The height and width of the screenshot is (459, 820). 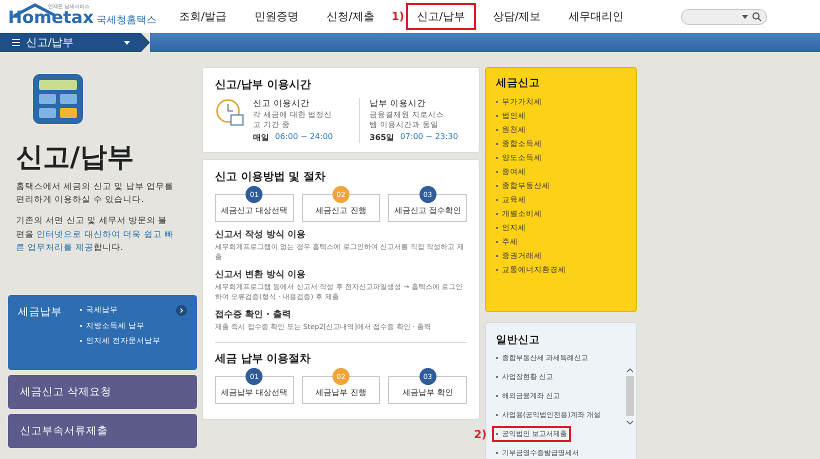 What do you see at coordinates (270, 176) in the screenshot?
I see `section-title: 신고 이용방법 및 절차` at bounding box center [270, 176].